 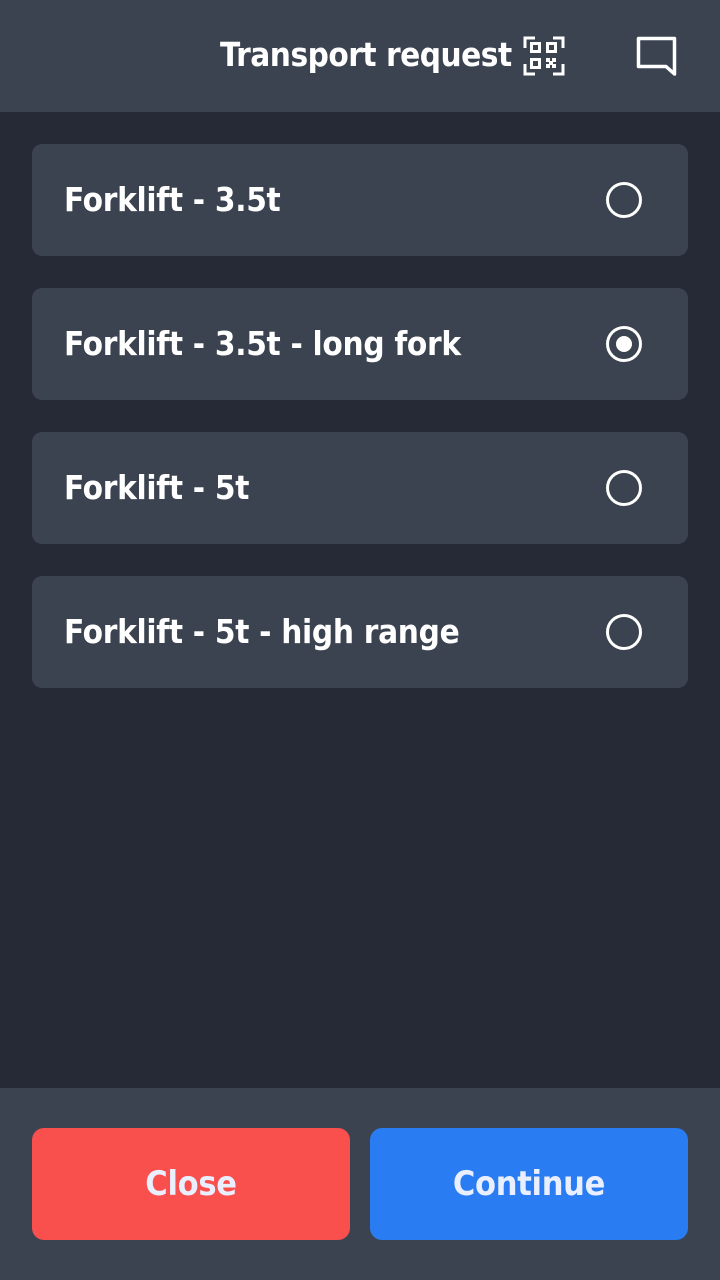 What do you see at coordinates (529, 1184) in the screenshot?
I see `continue-button: Continue` at bounding box center [529, 1184].